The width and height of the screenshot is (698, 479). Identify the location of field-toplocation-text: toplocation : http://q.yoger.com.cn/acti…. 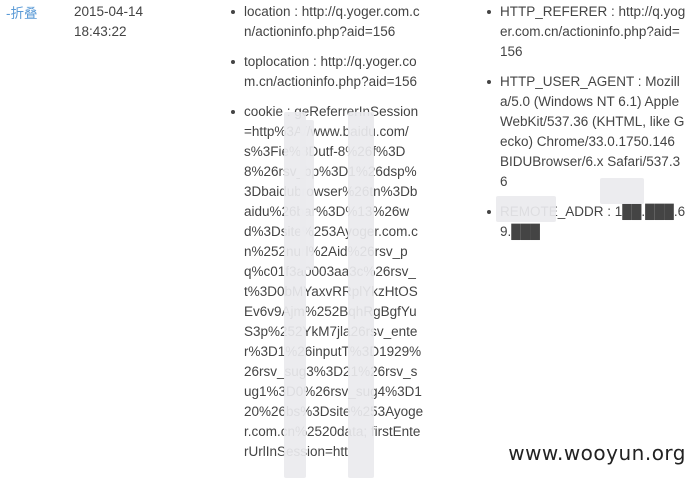
(331, 71).